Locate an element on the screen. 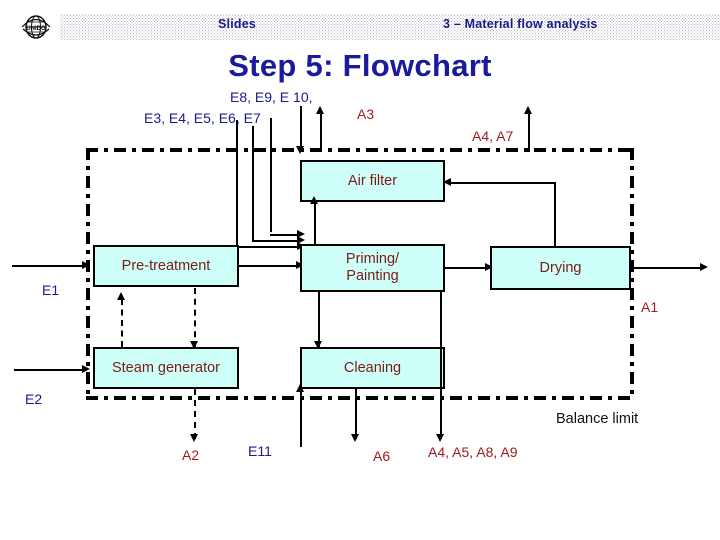 Image resolution: width=720 pixels, height=540 pixels. connector-a1 is located at coordinates (667, 268).